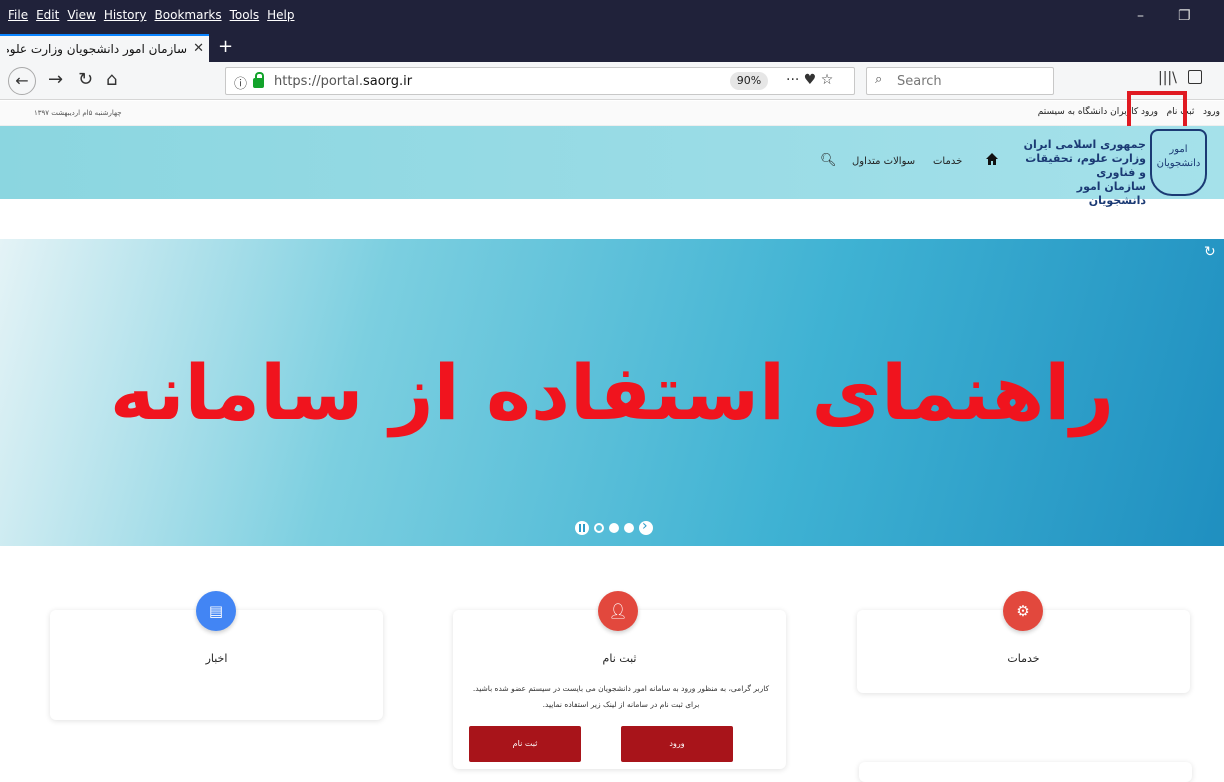 Image resolution: width=1224 pixels, height=782 pixels. Describe the element at coordinates (240, 82) in the screenshot. I see `info-icon: ⓘ` at that location.